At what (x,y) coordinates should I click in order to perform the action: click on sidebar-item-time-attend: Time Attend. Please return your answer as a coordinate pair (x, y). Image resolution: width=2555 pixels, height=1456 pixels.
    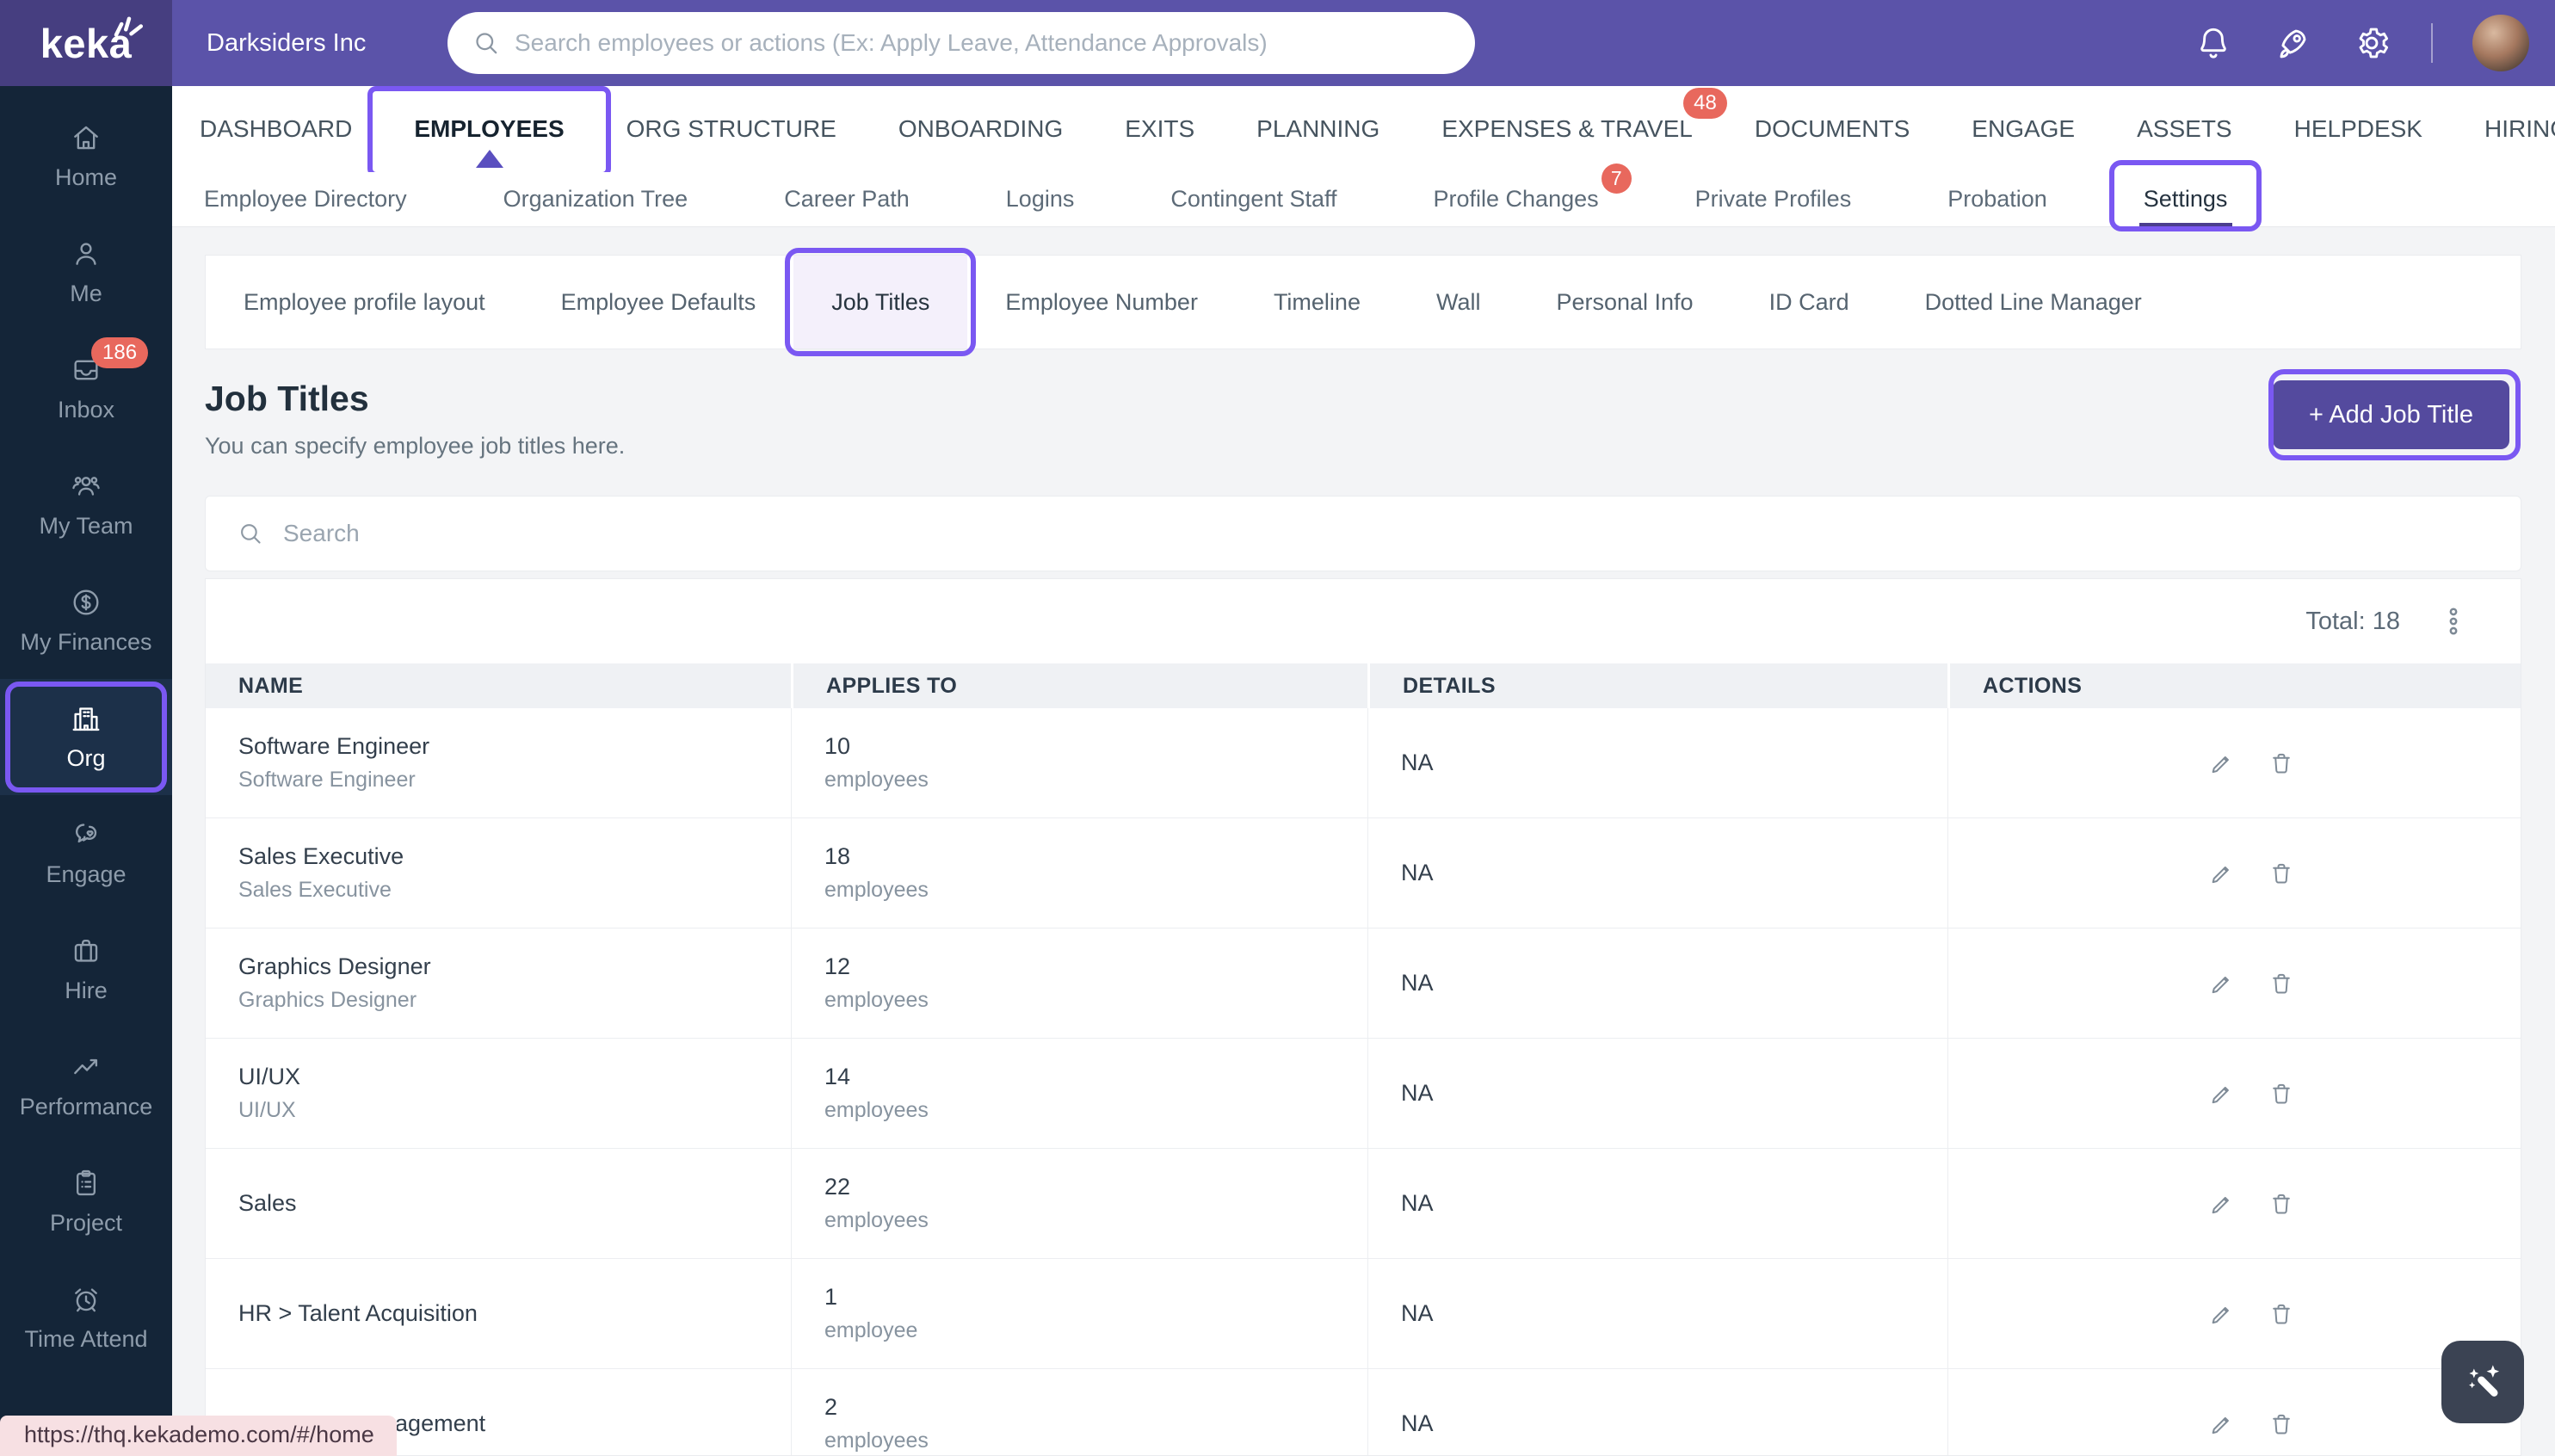
    Looking at the image, I should click on (86, 1318).